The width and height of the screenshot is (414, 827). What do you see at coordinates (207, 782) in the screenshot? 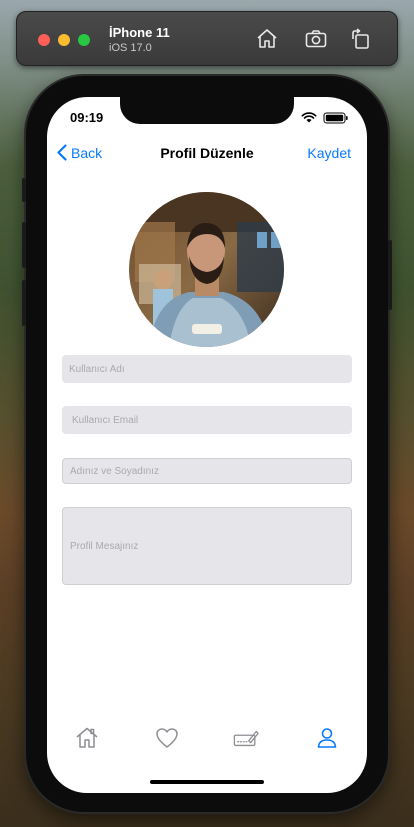
I see `home-indicator` at bounding box center [207, 782].